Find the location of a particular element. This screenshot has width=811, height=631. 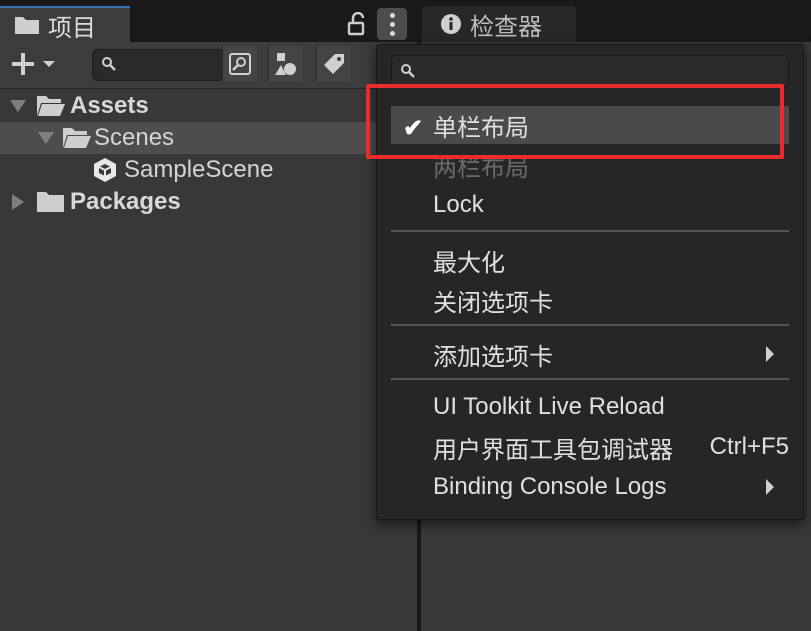

project-toolbar is located at coordinates (208, 65).